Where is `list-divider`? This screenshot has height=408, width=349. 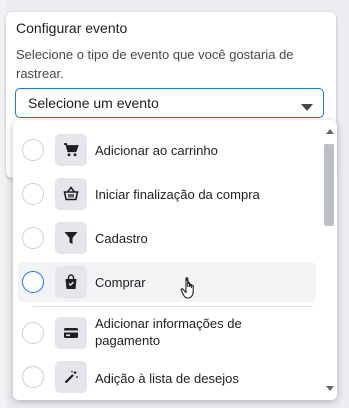 list-divider is located at coordinates (173, 306).